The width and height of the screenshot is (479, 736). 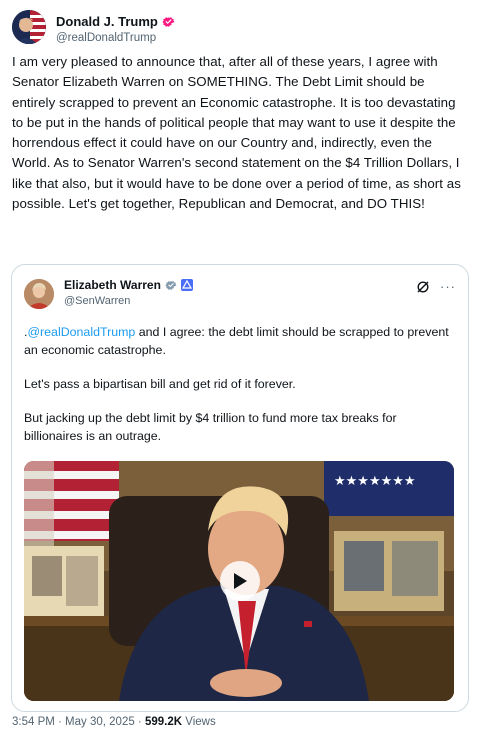 What do you see at coordinates (106, 38) in the screenshot?
I see `author-handle: @realDonaldTrump` at bounding box center [106, 38].